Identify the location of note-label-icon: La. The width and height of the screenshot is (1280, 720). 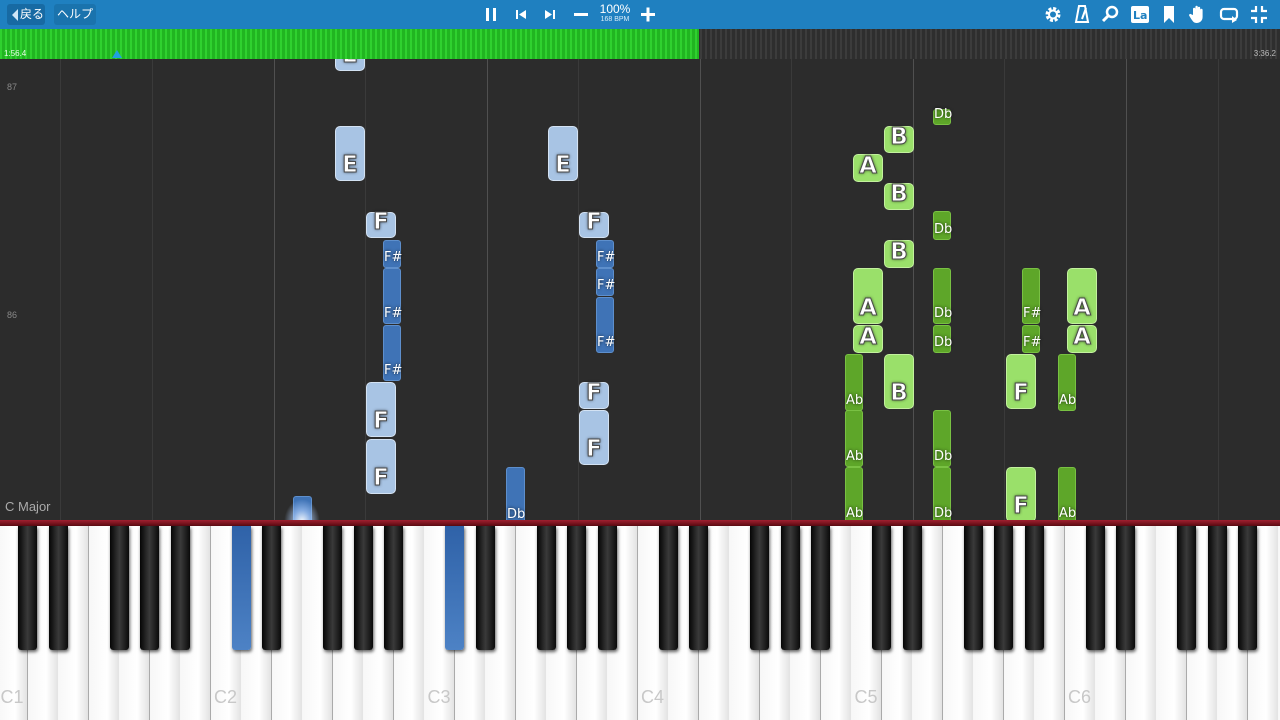
(1140, 14).